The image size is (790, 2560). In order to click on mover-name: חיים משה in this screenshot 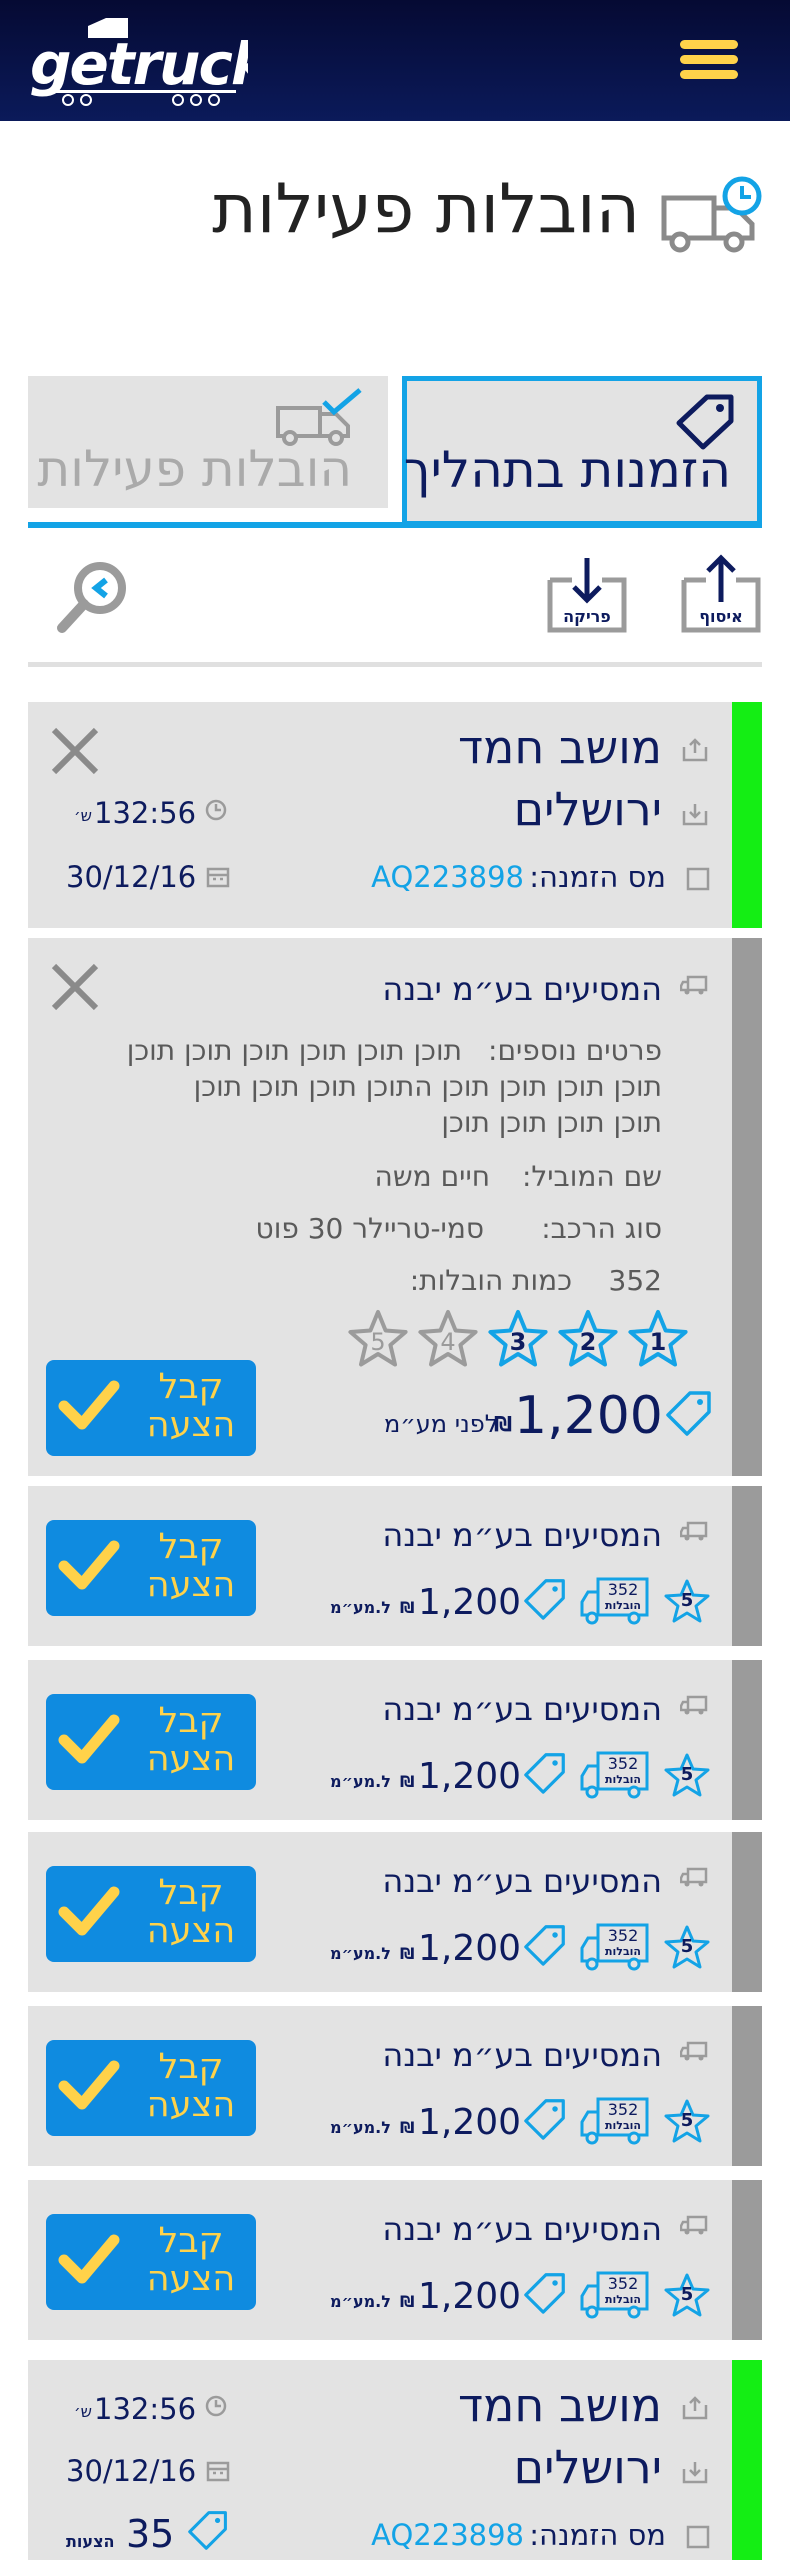, I will do `click(432, 1176)`.